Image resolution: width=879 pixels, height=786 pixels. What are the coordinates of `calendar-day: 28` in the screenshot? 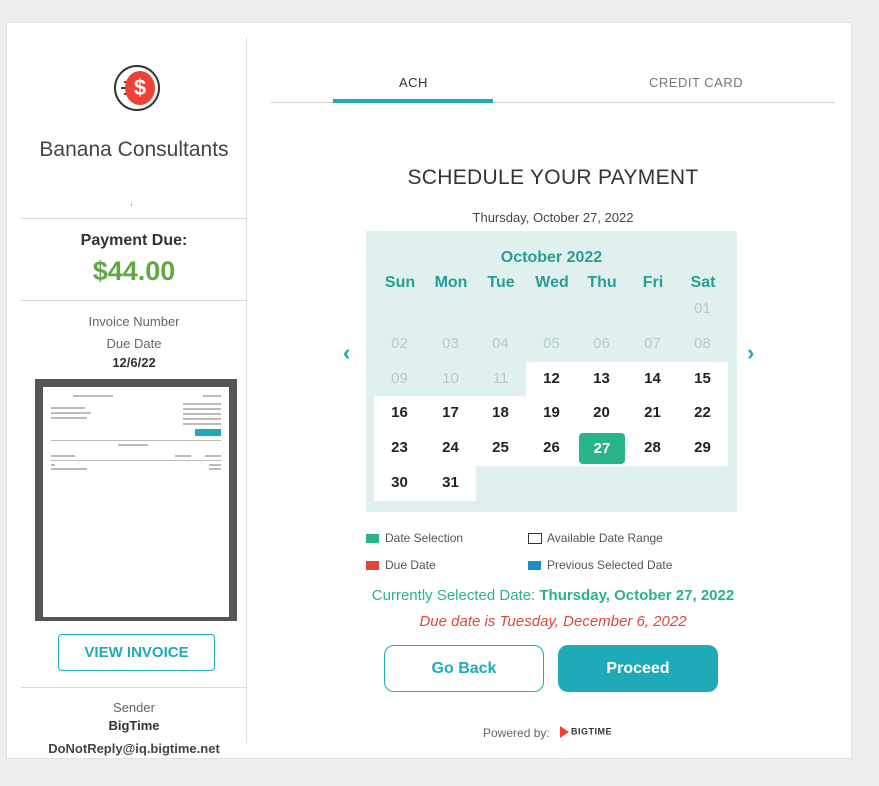 It's located at (652, 448).